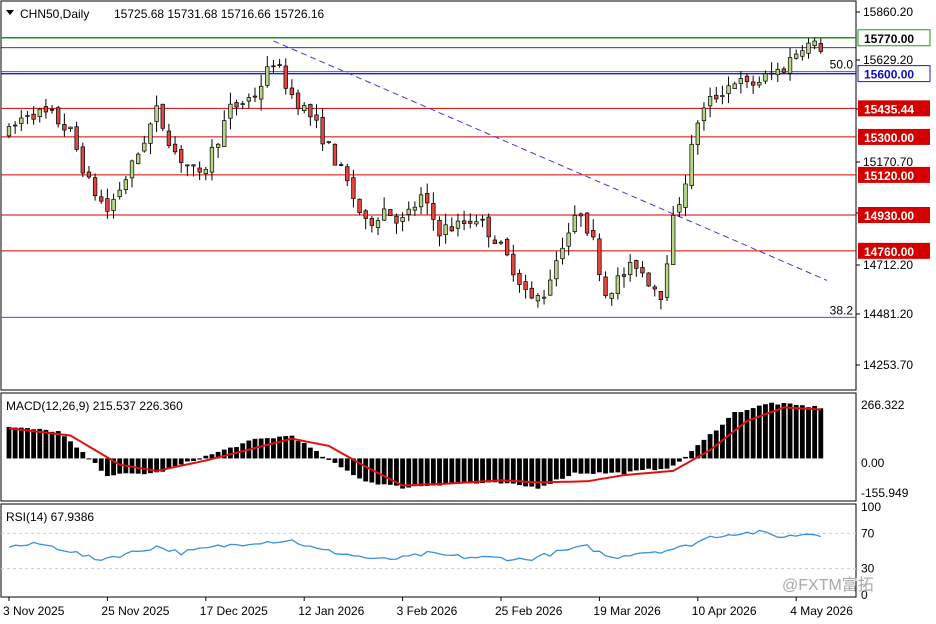 This screenshot has height=624, width=936. I want to click on time-tick-label: 3 Nov 2025, so click(34, 611).